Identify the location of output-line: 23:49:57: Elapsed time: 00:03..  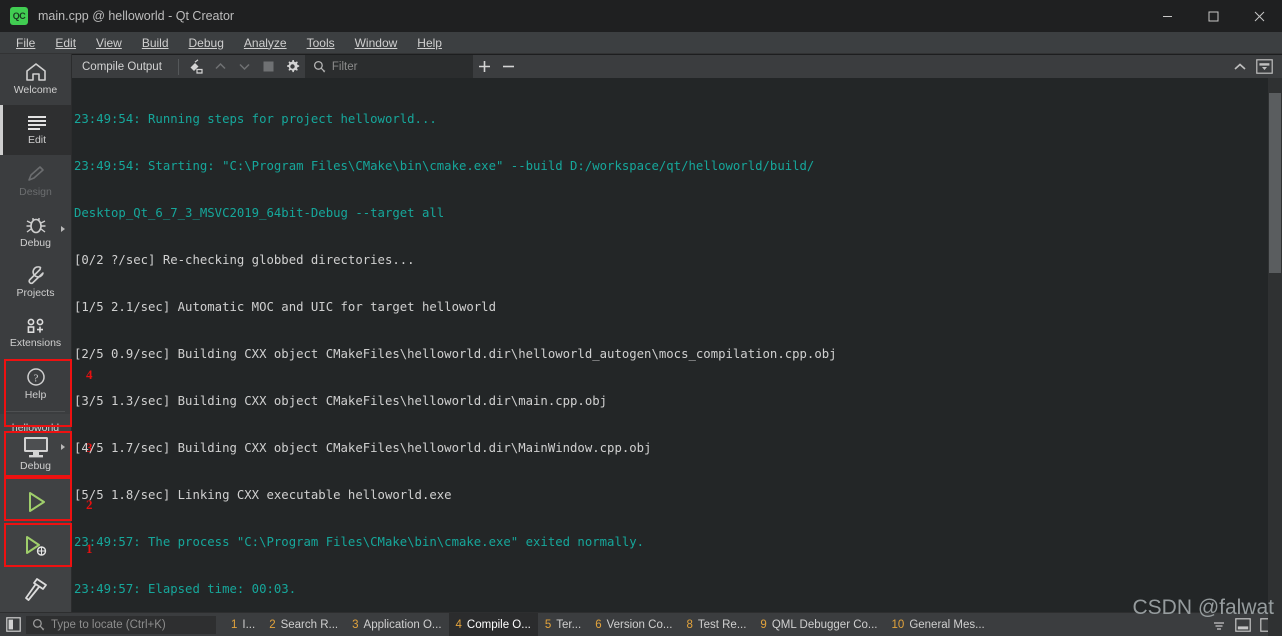
(185, 589).